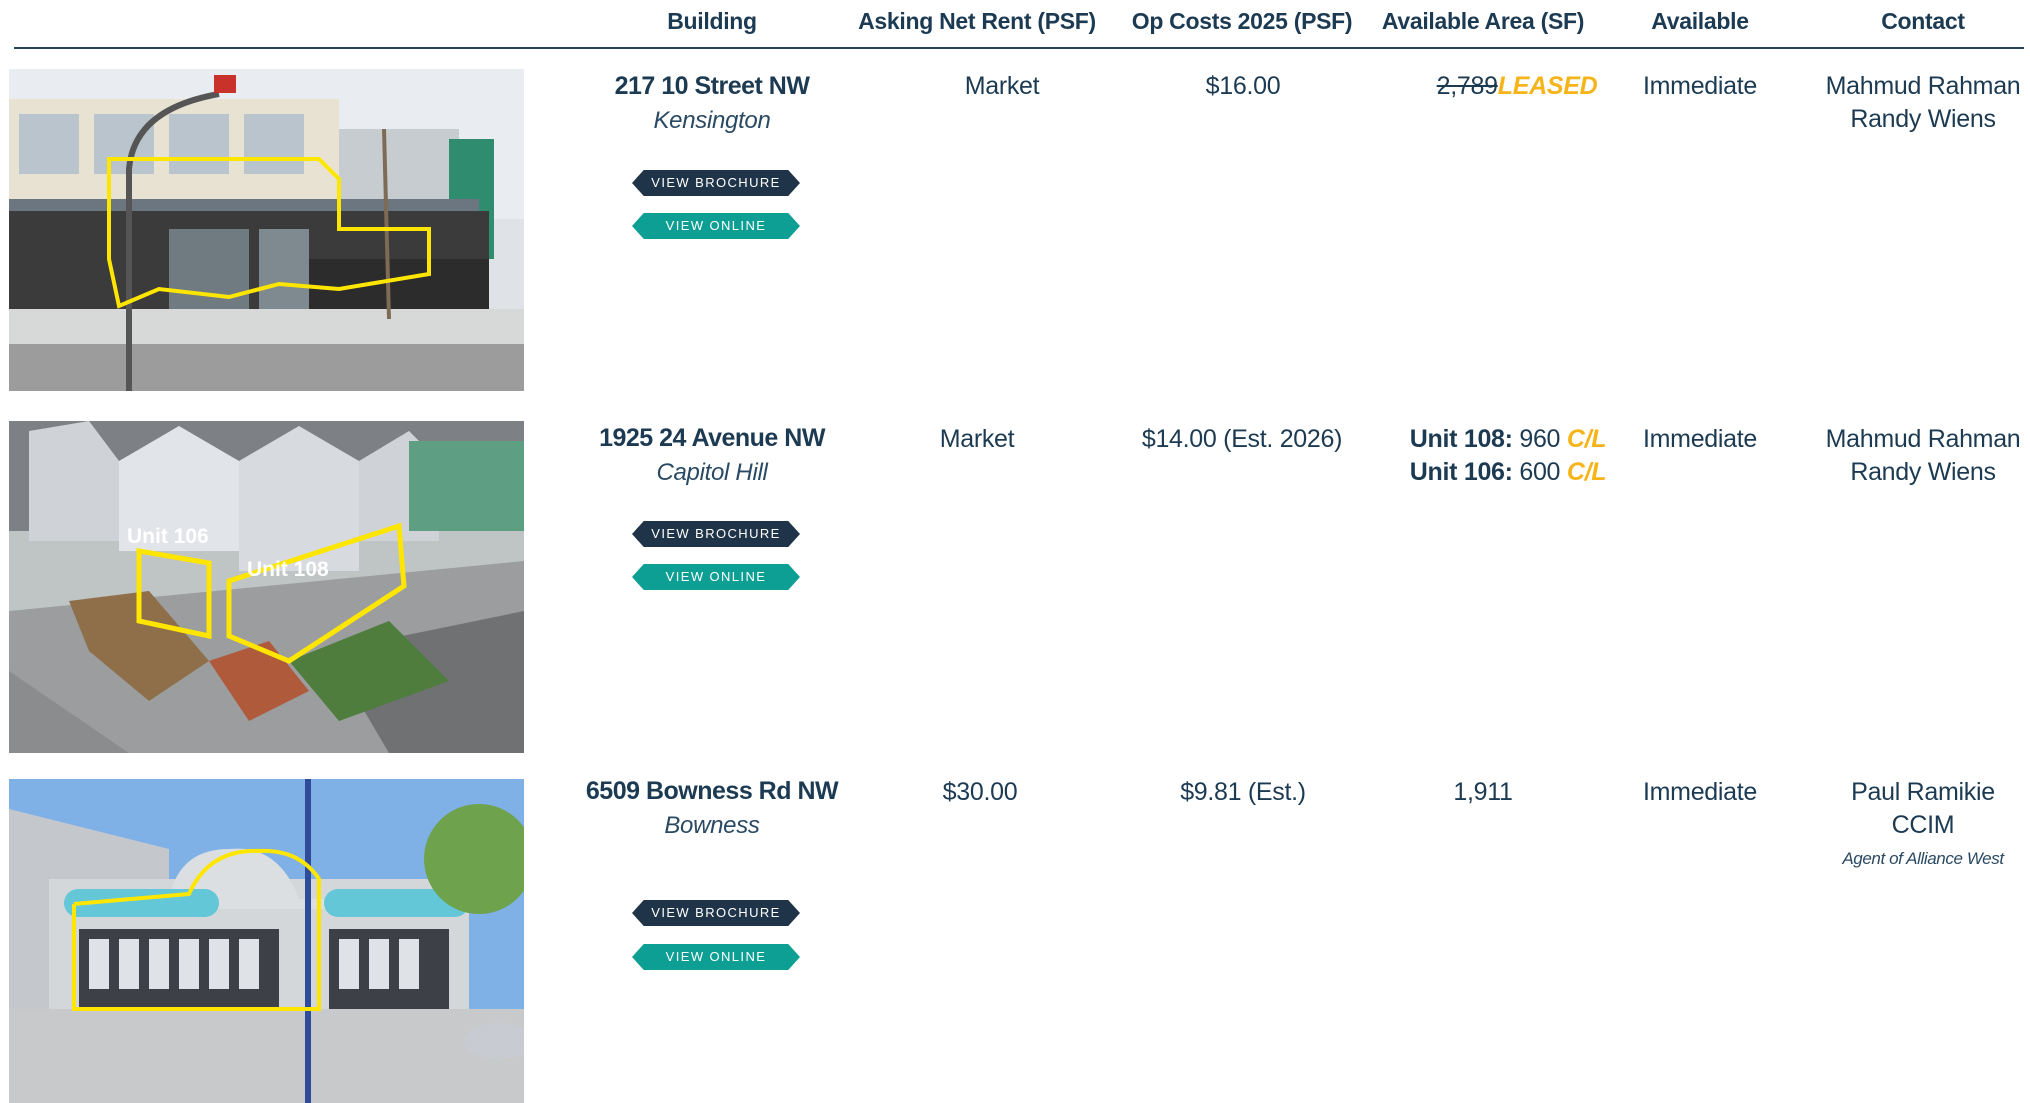 The height and width of the screenshot is (1103, 2030). Describe the element at coordinates (1547, 86) in the screenshot. I see `leased-badge: LEASED` at that location.